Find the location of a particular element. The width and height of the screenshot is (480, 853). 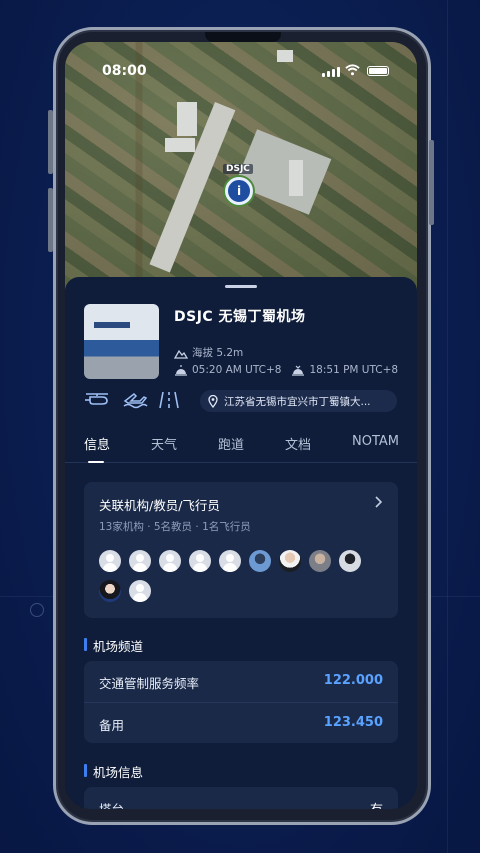

airport-title: DSJC 无锡丁蜀机场 is located at coordinates (240, 317).